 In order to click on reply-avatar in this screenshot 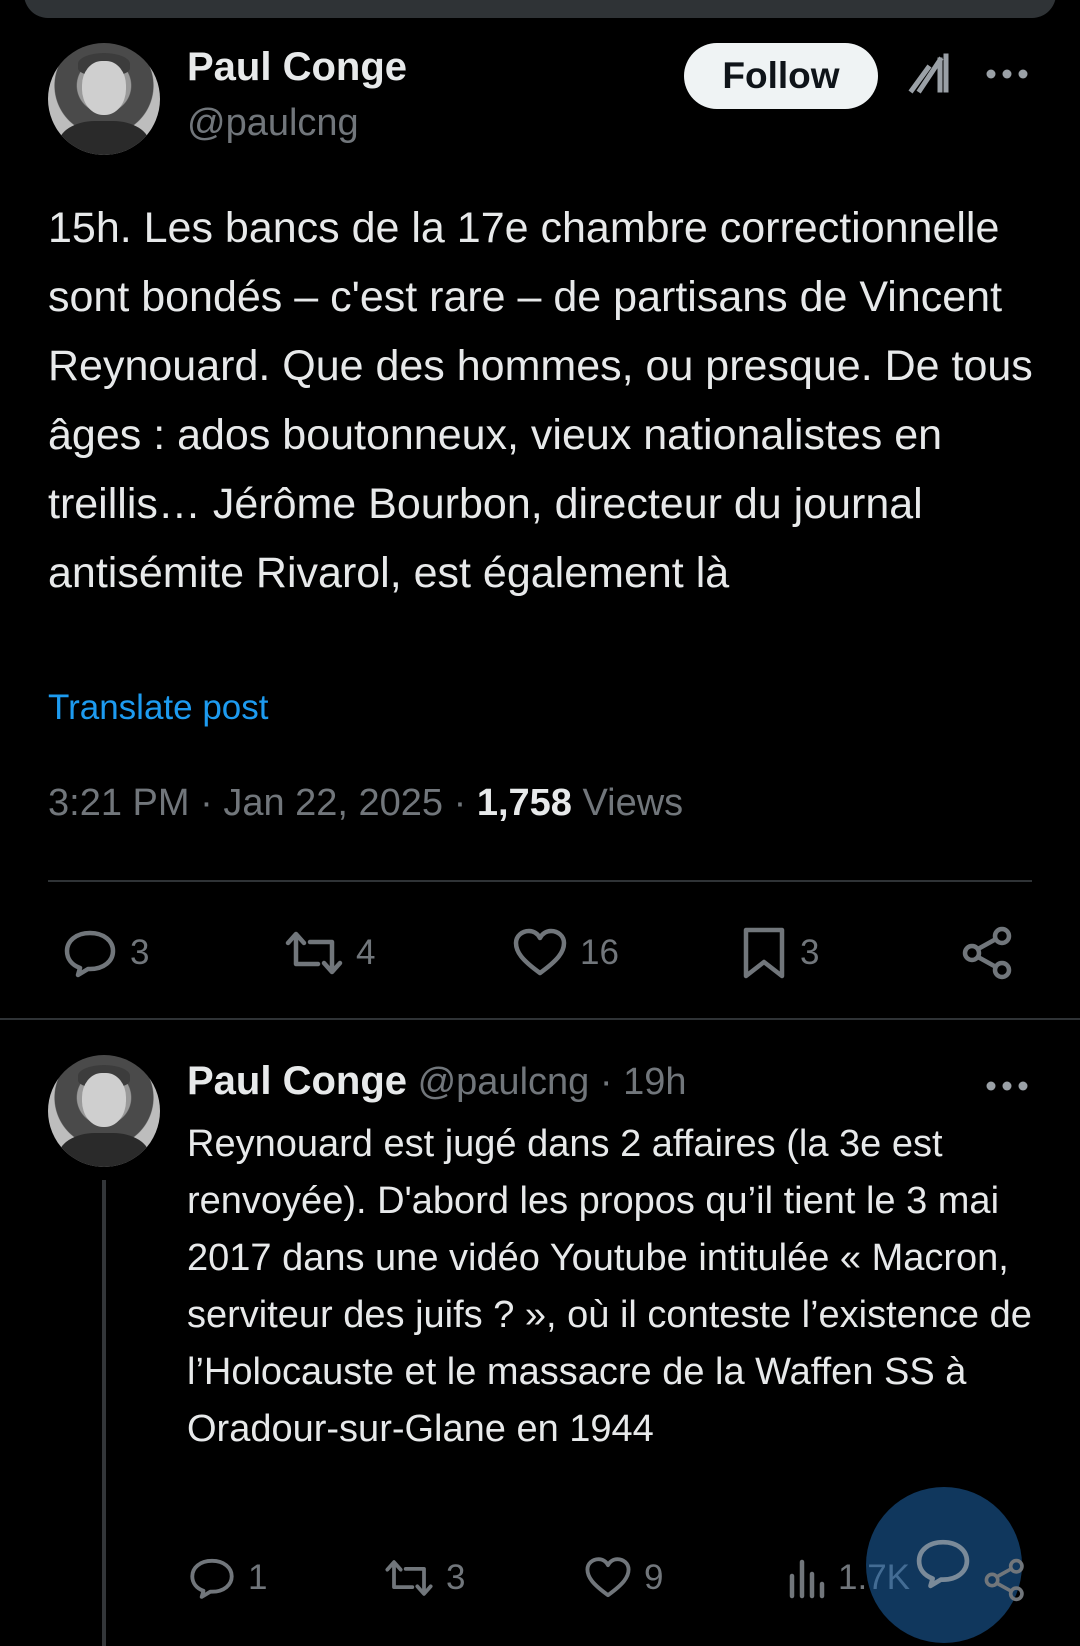, I will do `click(104, 1111)`.